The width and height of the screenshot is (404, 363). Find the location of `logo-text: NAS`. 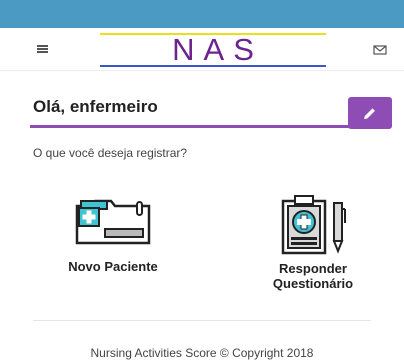

logo-text: NAS is located at coordinates (217, 49).